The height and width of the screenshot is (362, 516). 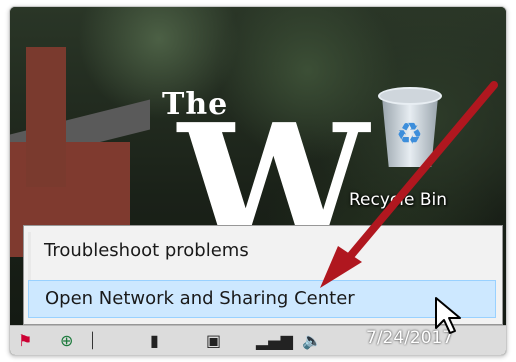 What do you see at coordinates (398, 200) in the screenshot?
I see `recycle-bin-label: Recycle Bin` at bounding box center [398, 200].